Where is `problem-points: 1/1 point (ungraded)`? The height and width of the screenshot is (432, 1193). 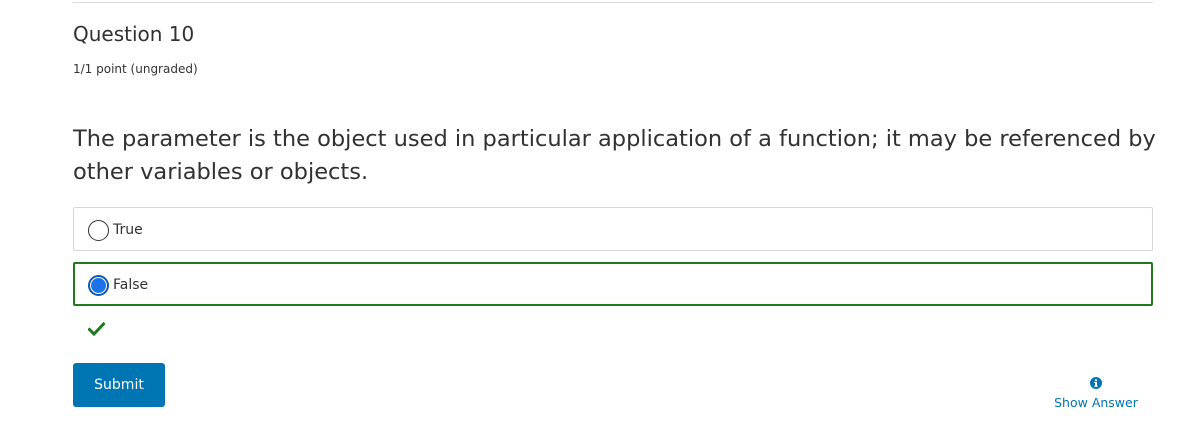 problem-points: 1/1 point (ungraded) is located at coordinates (135, 69).